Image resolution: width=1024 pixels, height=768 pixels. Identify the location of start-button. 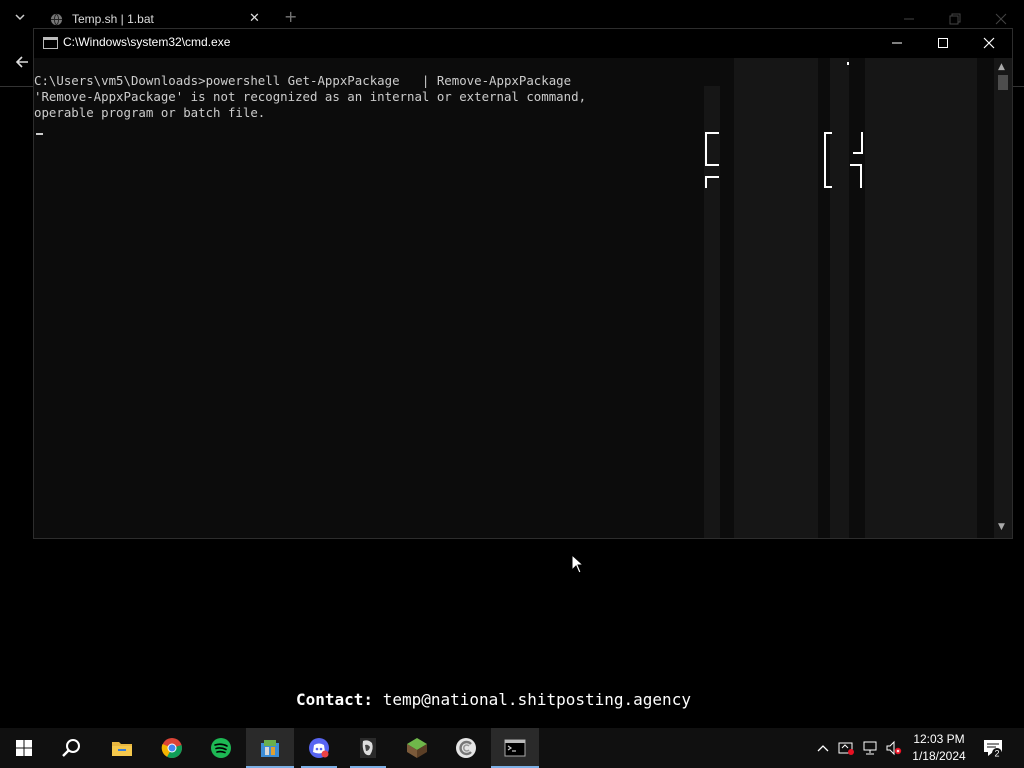
(24, 748).